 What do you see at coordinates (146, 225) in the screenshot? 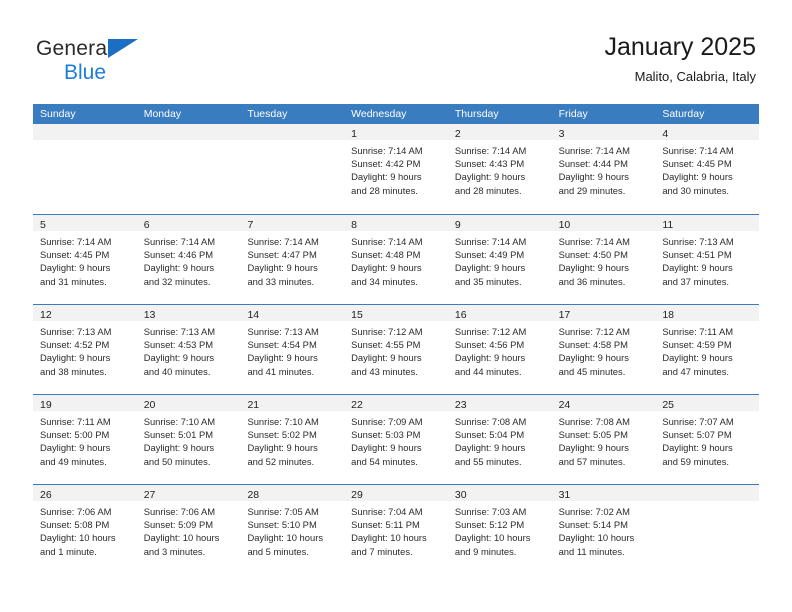
I see `day-number: 6` at bounding box center [146, 225].